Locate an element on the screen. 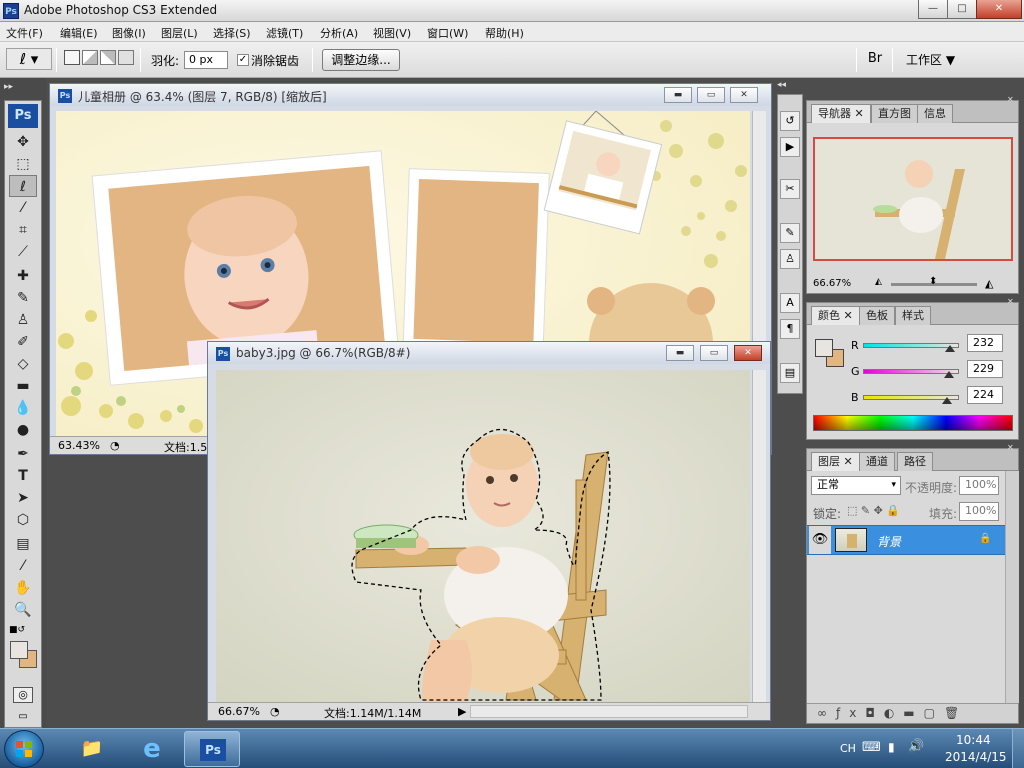 The height and width of the screenshot is (768, 1024). menu-analysis: 分析(A) is located at coordinates (339, 33).